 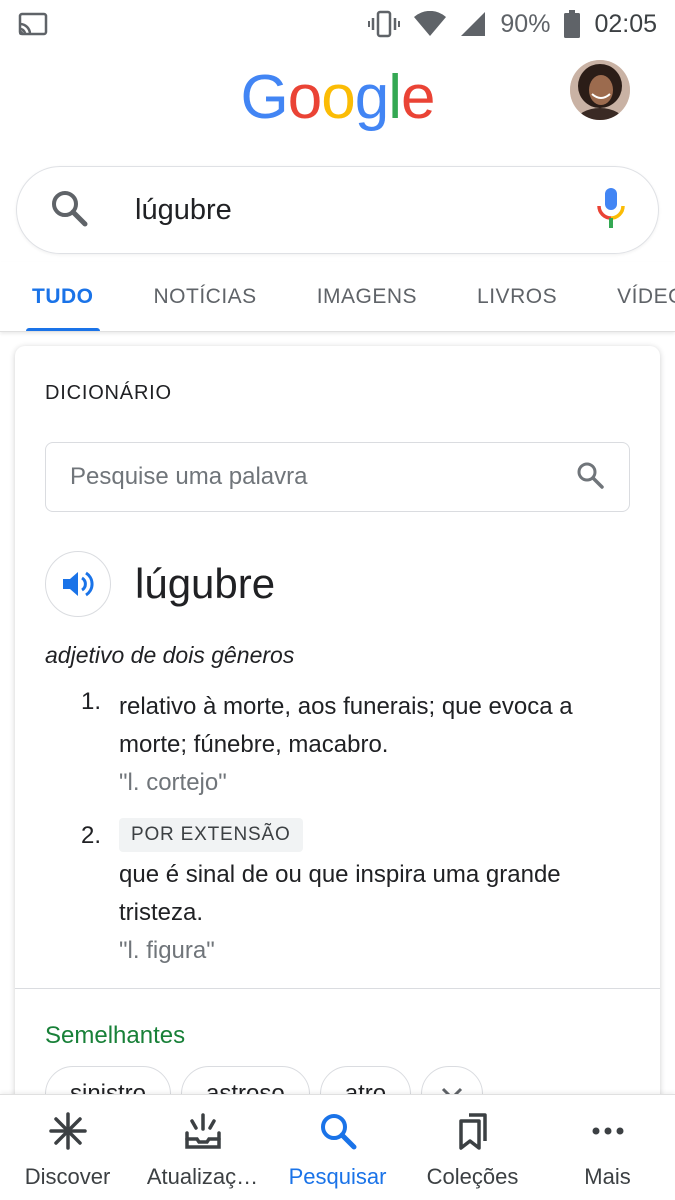 I want to click on sense-number: 2., so click(x=91, y=835).